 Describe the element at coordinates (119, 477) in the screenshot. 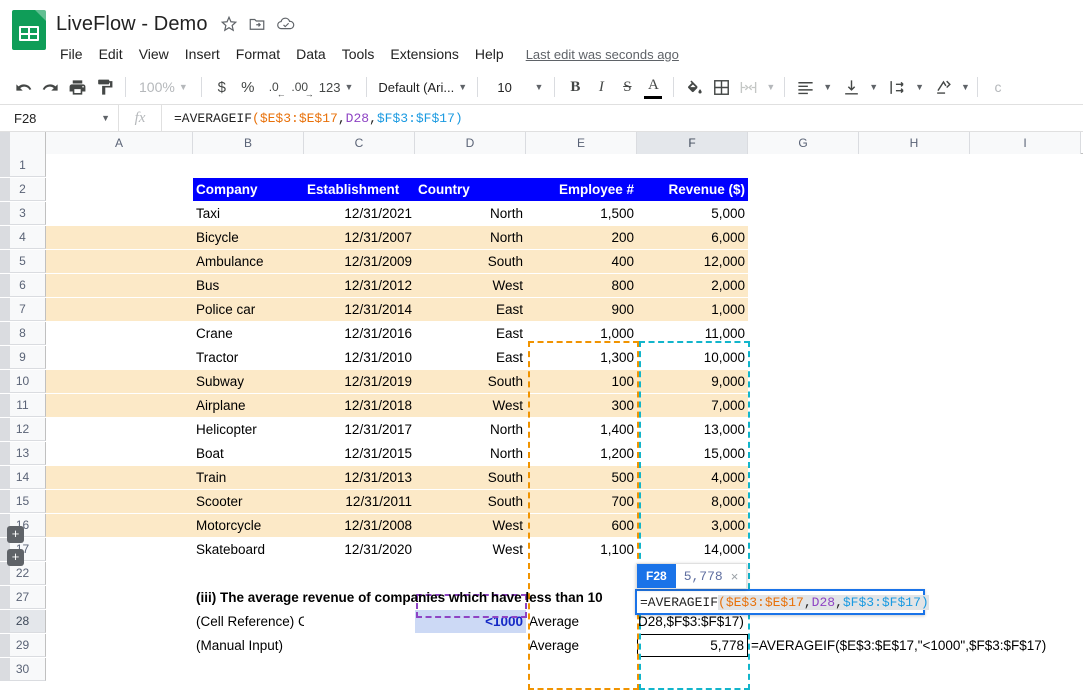

I see `cell-A14` at that location.